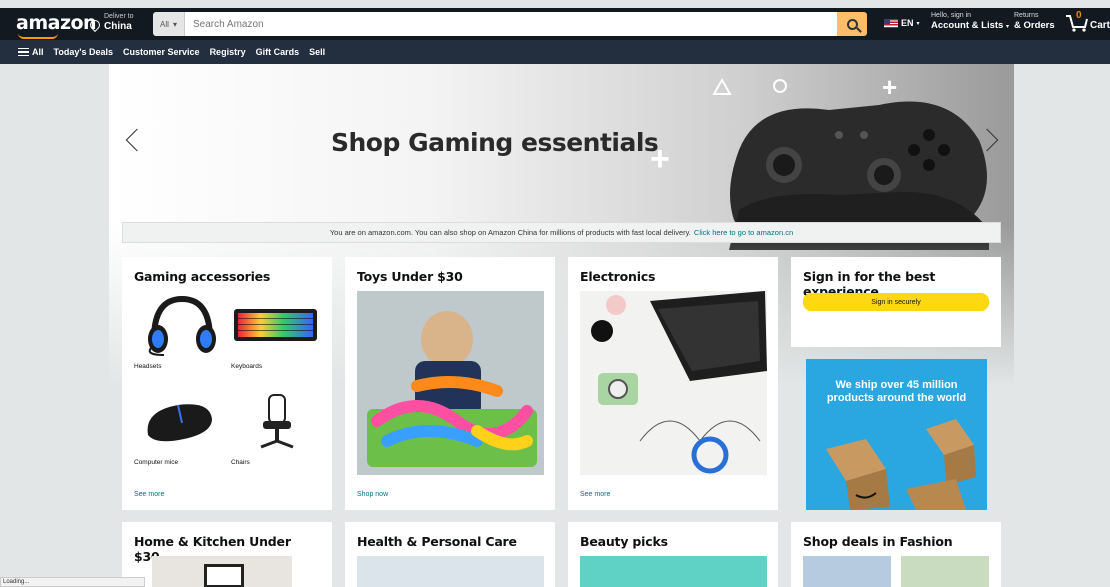 Image resolution: width=1110 pixels, height=587 pixels. Describe the element at coordinates (178, 325) in the screenshot. I see `headset-image` at that location.